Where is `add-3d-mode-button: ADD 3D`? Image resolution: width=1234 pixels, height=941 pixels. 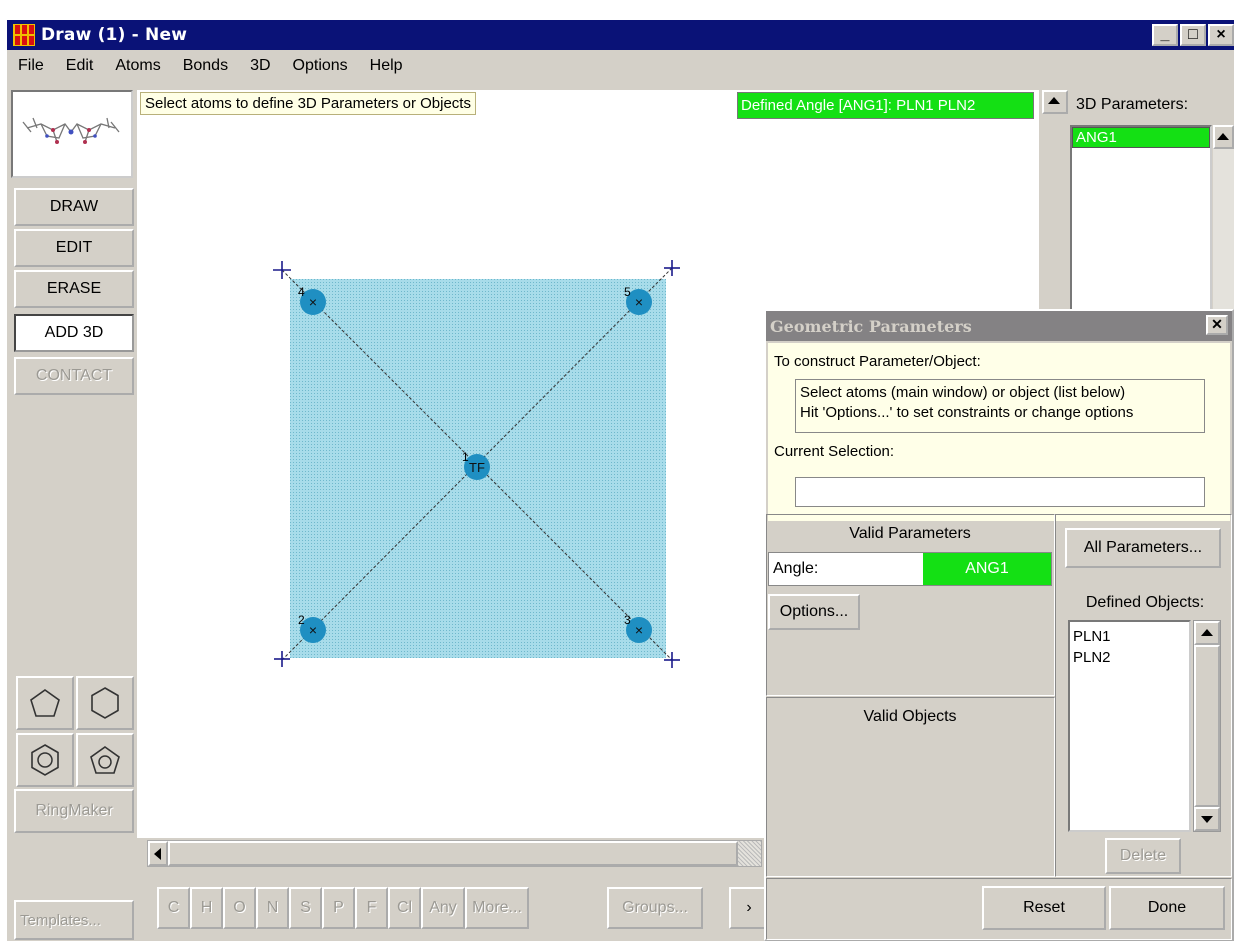 add-3d-mode-button: ADD 3D is located at coordinates (74, 333).